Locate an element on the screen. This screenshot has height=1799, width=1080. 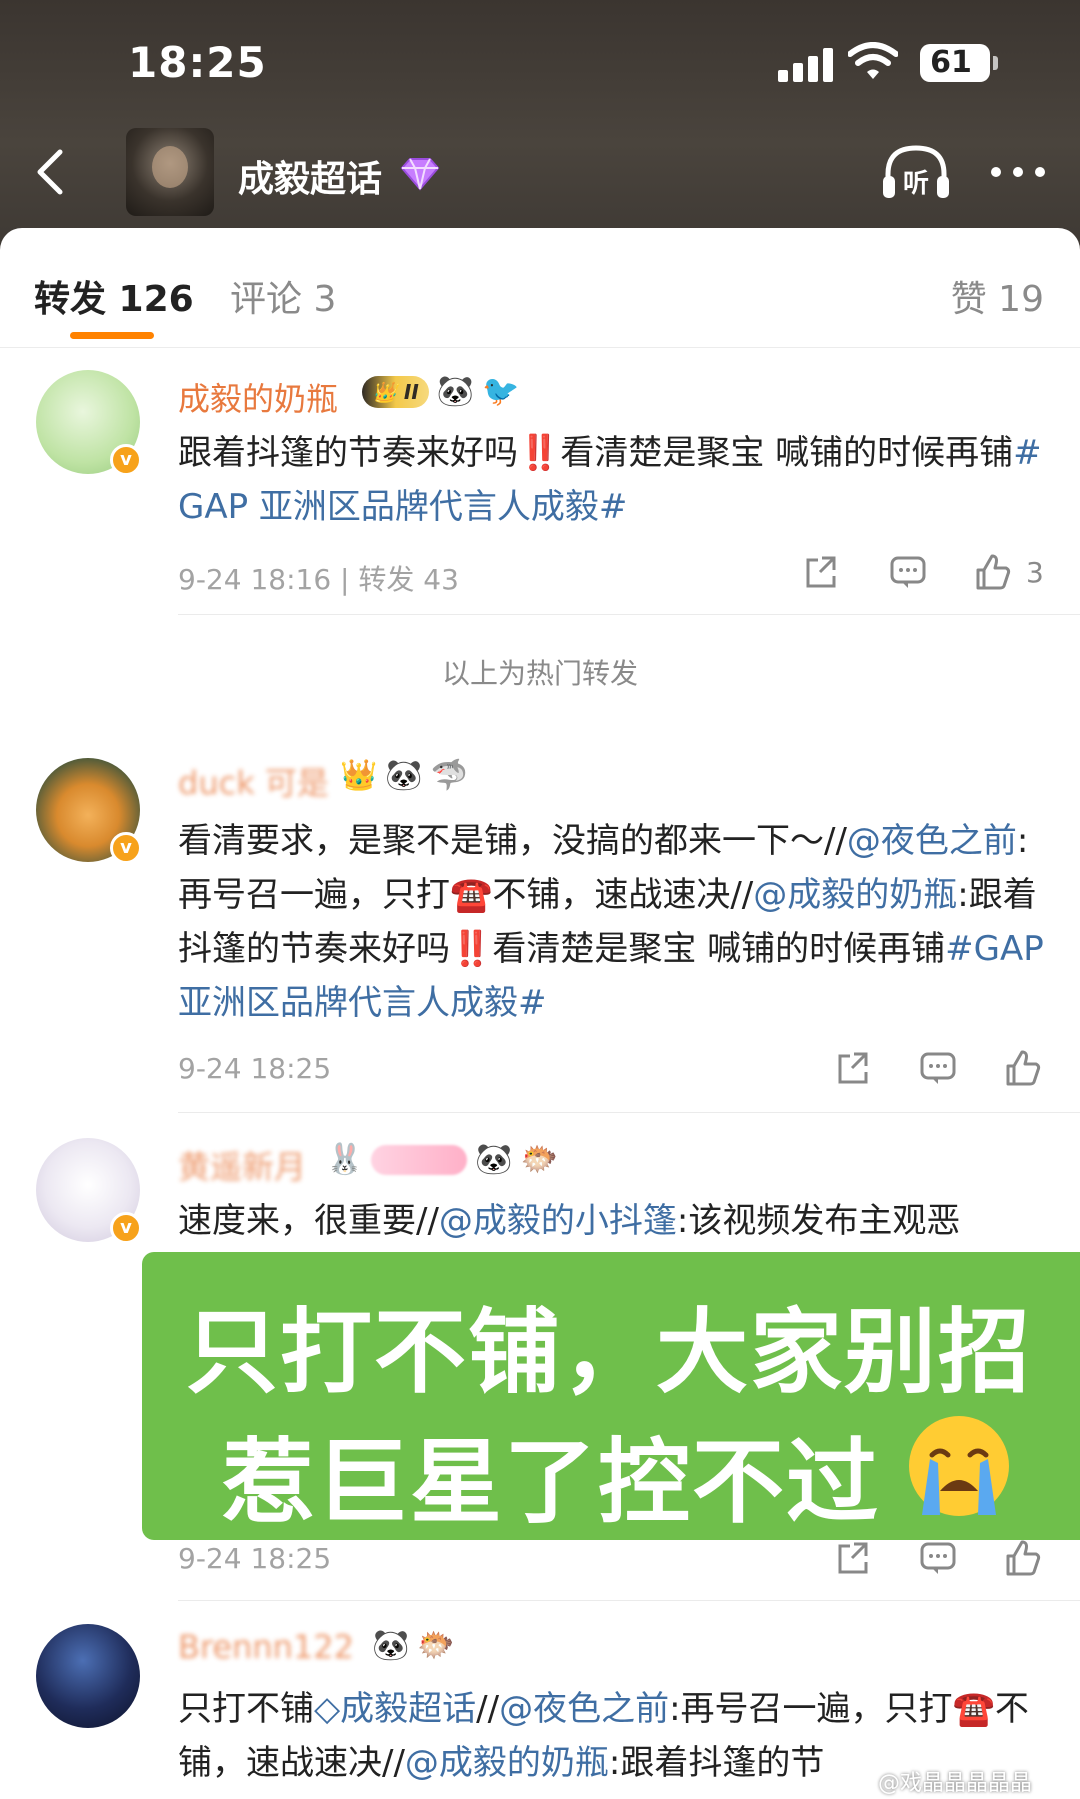
battery-tip is located at coordinates (995, 63).